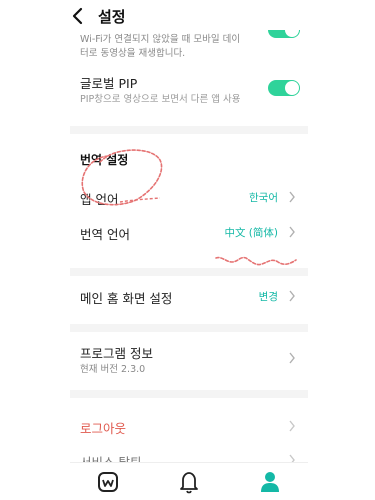 This screenshot has height=500, width=375. I want to click on global-pip-toggle, so click(284, 88).